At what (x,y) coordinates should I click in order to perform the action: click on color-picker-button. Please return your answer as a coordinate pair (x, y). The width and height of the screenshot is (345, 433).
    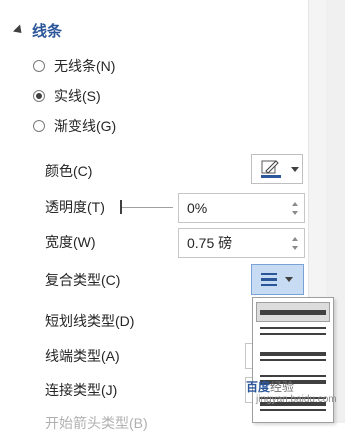
    Looking at the image, I should click on (277, 169).